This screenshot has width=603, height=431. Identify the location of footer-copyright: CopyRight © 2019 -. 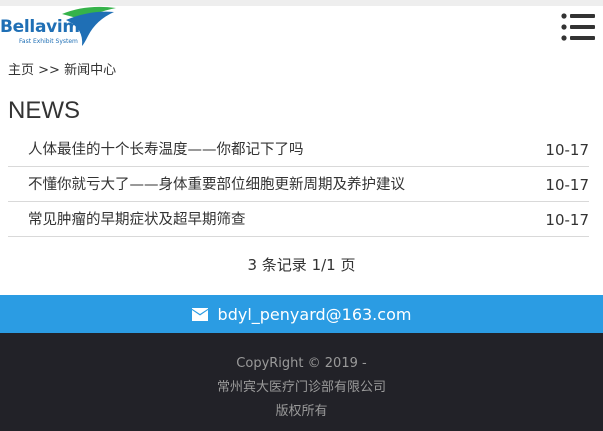
(301, 363).